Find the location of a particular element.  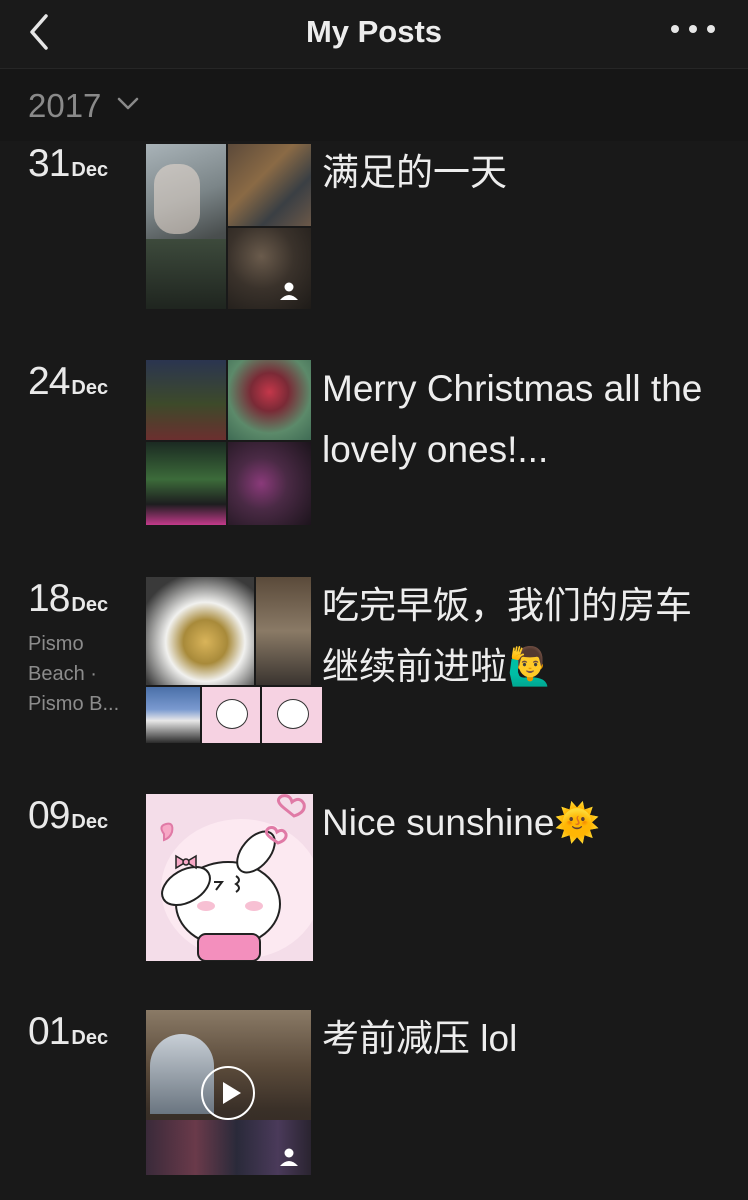

photo-pink-lights is located at coordinates (269, 483).